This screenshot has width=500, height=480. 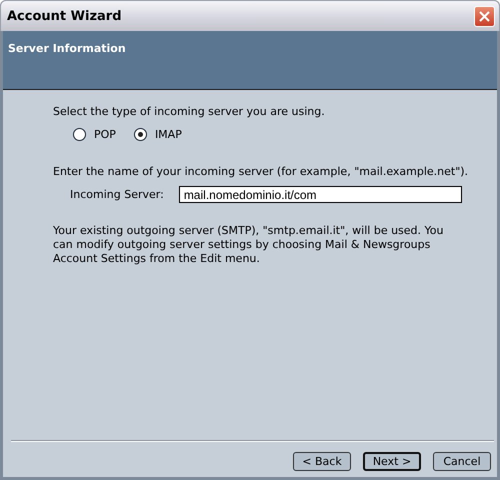 I want to click on close-icon, so click(x=484, y=16).